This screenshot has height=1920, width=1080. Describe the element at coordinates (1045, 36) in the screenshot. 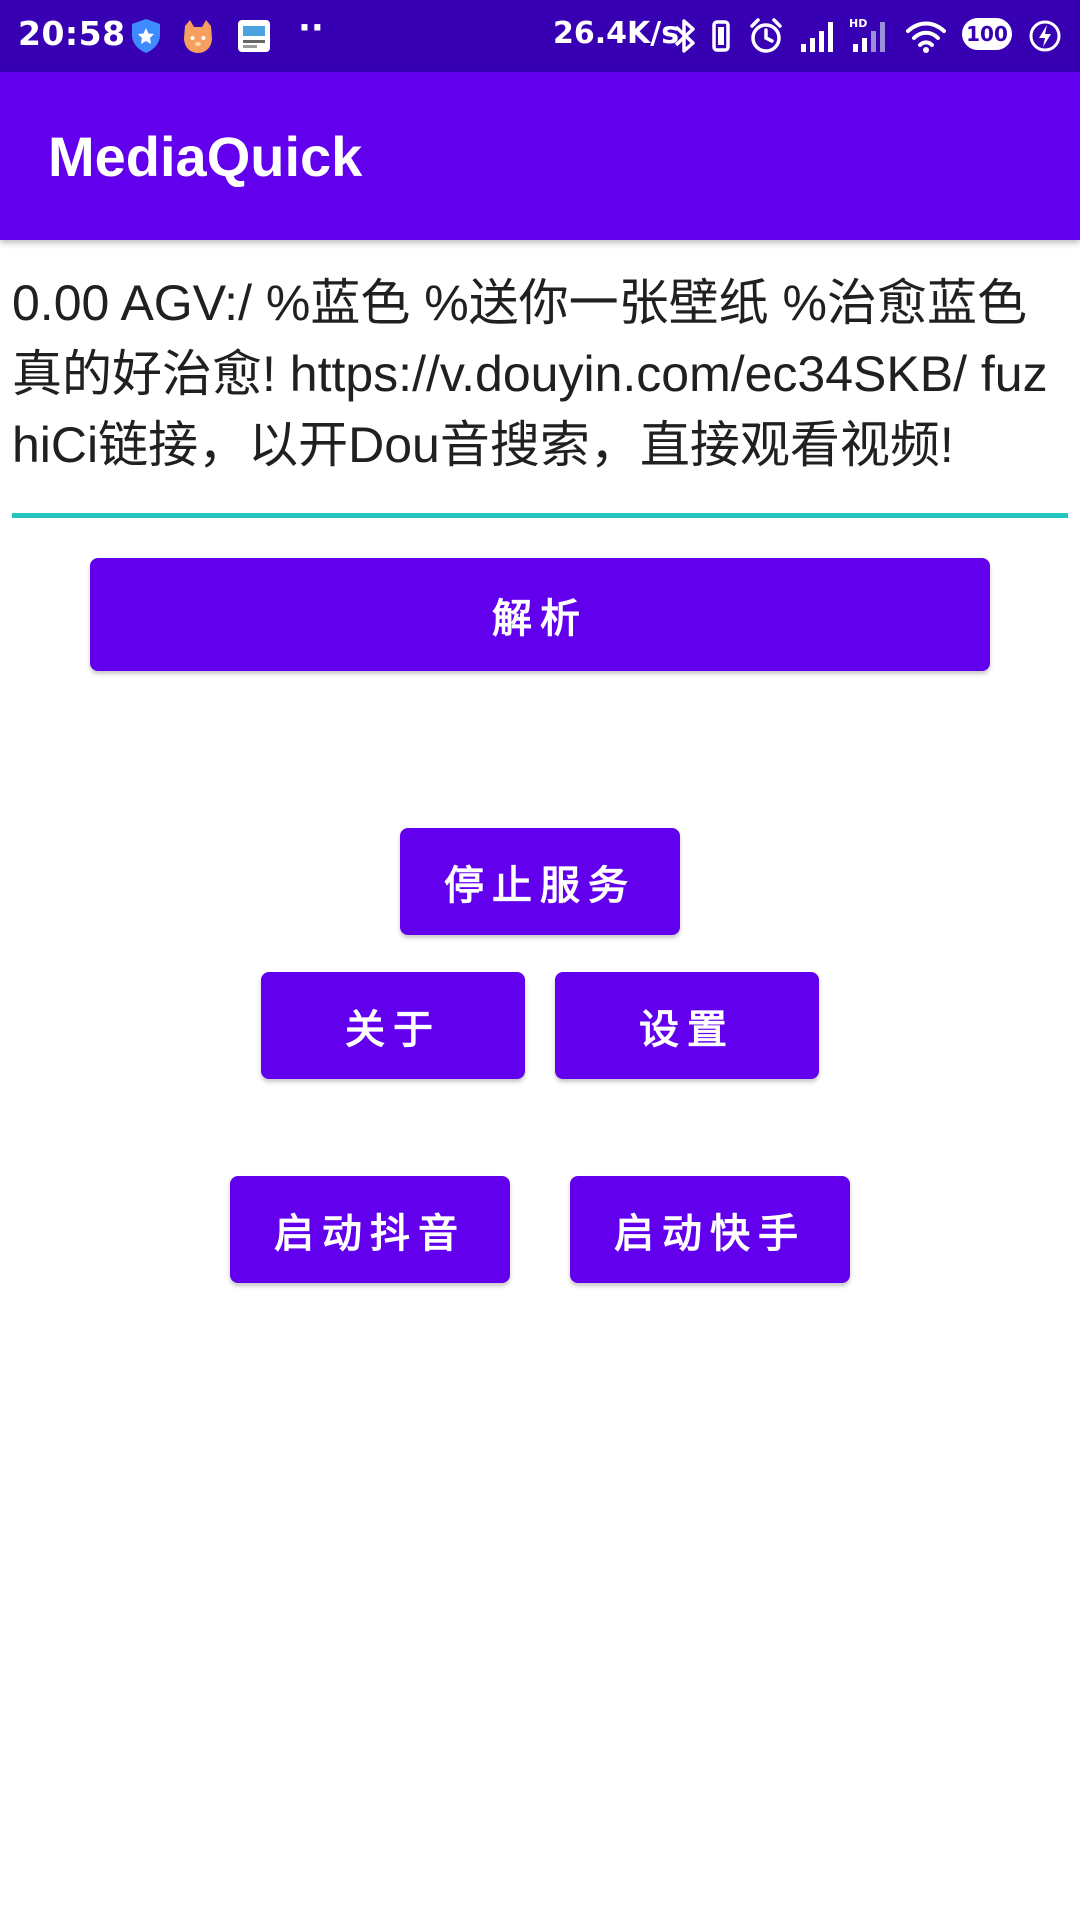

I see `charging-icon` at that location.